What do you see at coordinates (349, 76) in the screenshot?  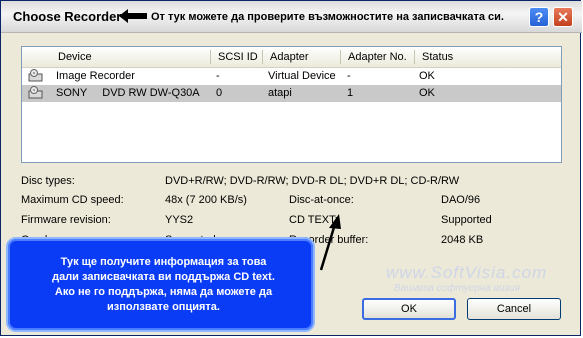 I see `adapter-no: -` at bounding box center [349, 76].